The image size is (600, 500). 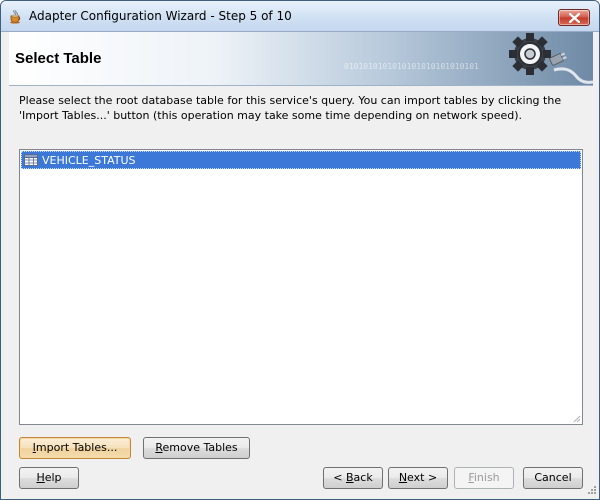 What do you see at coordinates (301, 160) in the screenshot?
I see `list-item: VEHICLE_STATUS` at bounding box center [301, 160].